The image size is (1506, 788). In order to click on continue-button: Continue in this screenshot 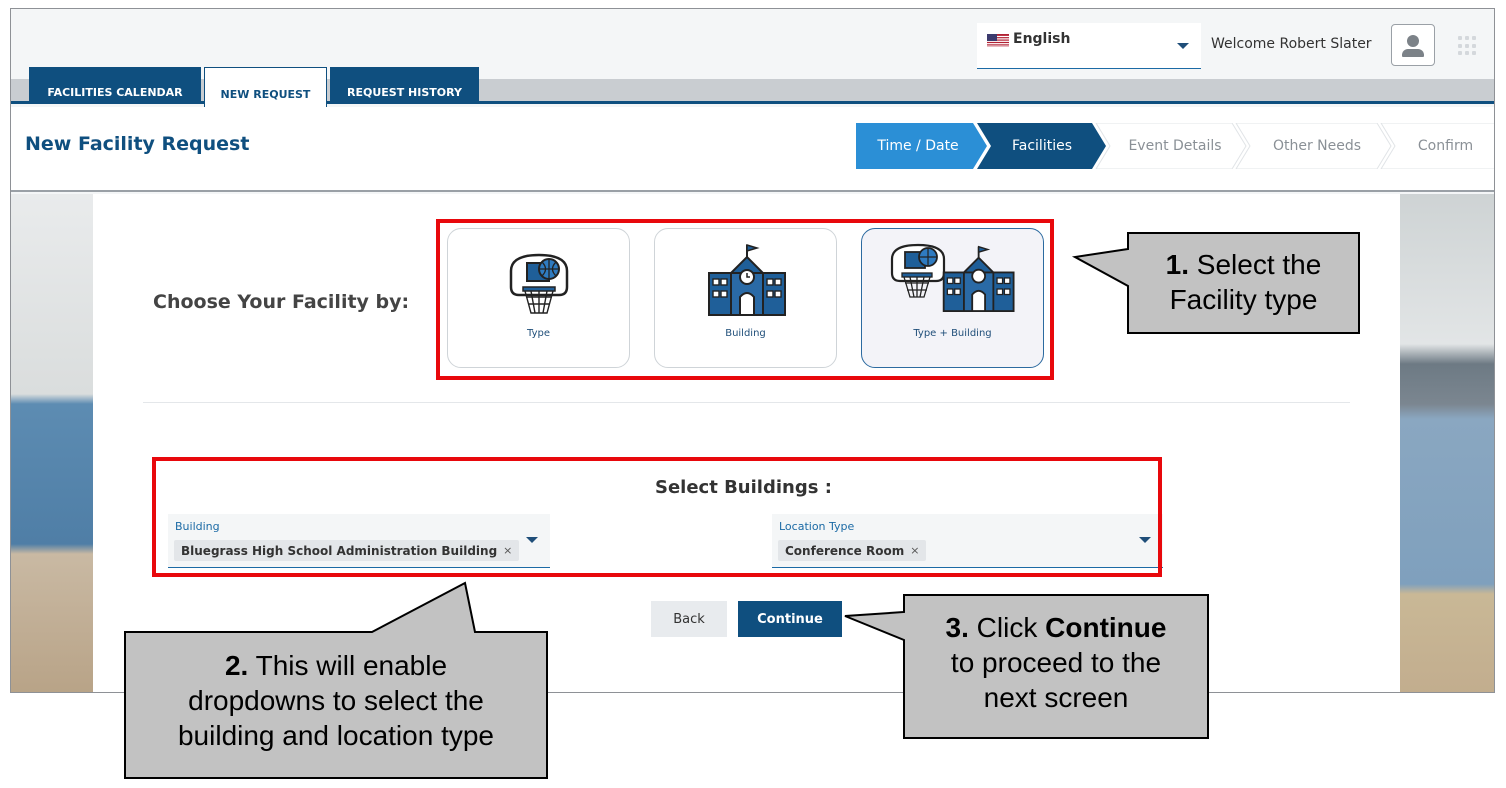, I will do `click(790, 619)`.